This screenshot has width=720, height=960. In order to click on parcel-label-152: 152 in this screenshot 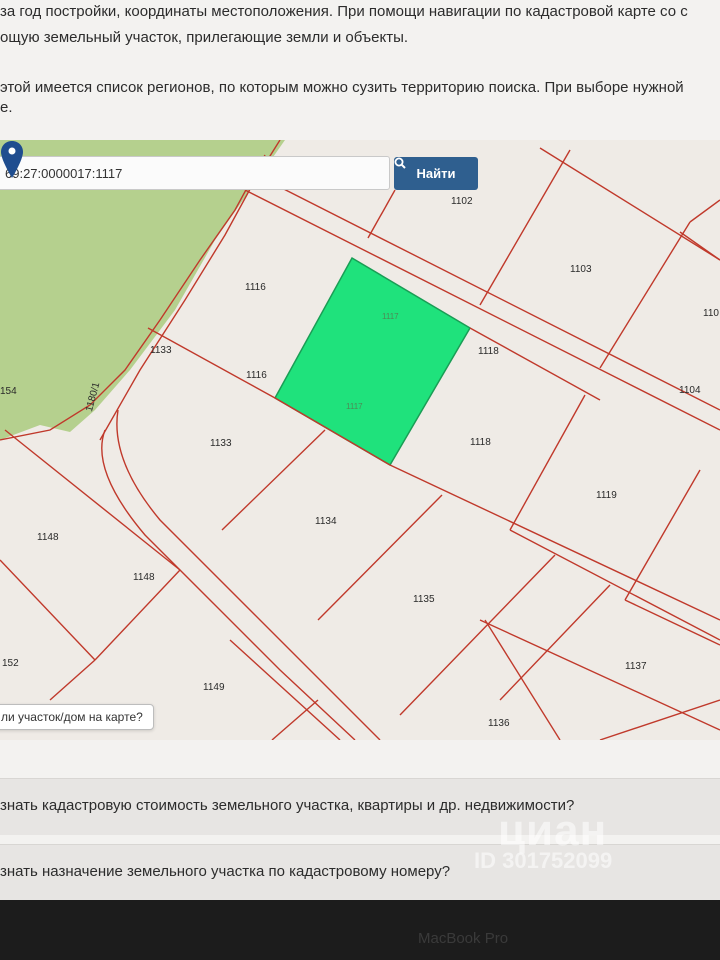, I will do `click(10, 663)`.